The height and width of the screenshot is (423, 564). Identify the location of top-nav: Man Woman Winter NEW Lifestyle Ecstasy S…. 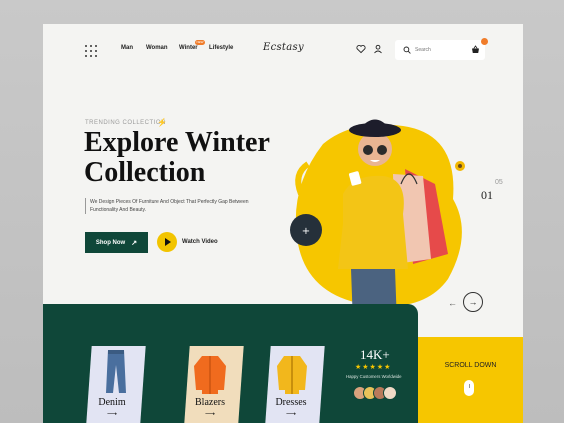
(283, 50).